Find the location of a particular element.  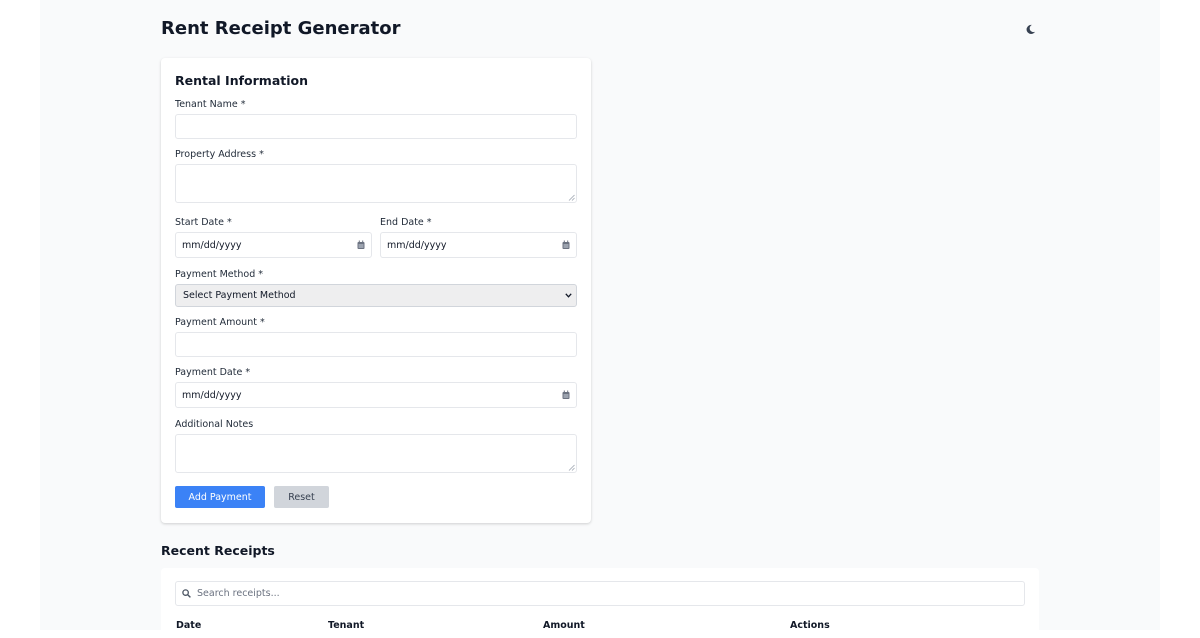

column-header-actions: Actions is located at coordinates (810, 625).